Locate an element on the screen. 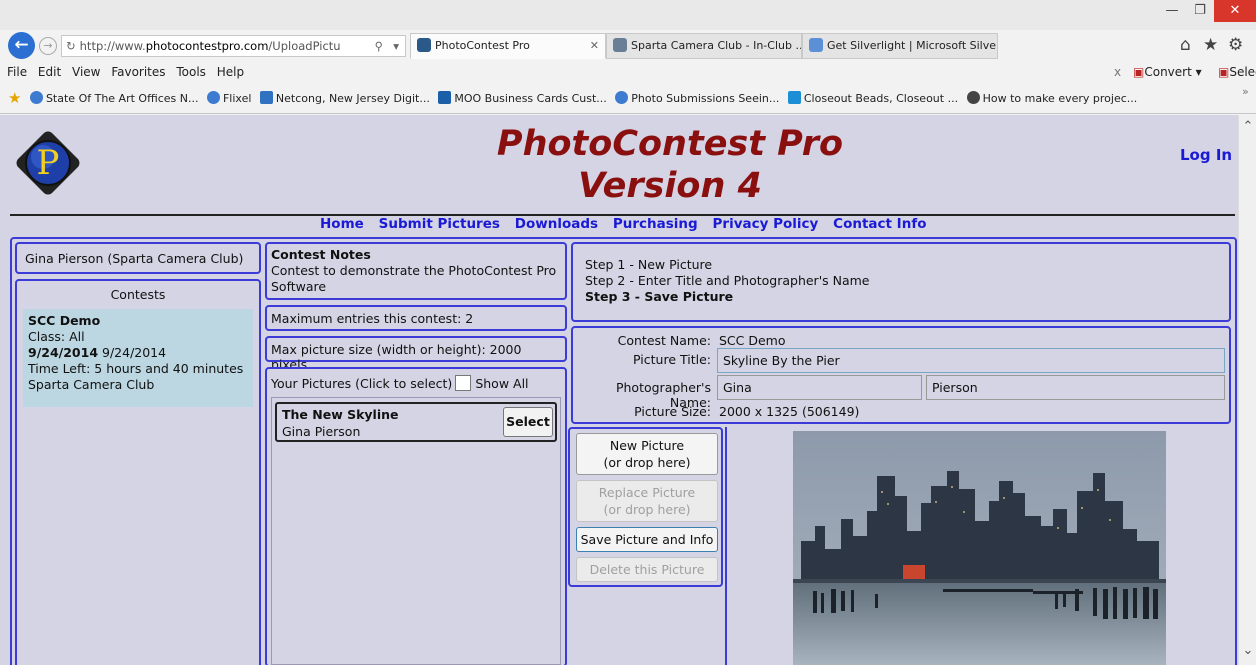  nav-submit-pictures: Submit Pictures is located at coordinates (439, 224).